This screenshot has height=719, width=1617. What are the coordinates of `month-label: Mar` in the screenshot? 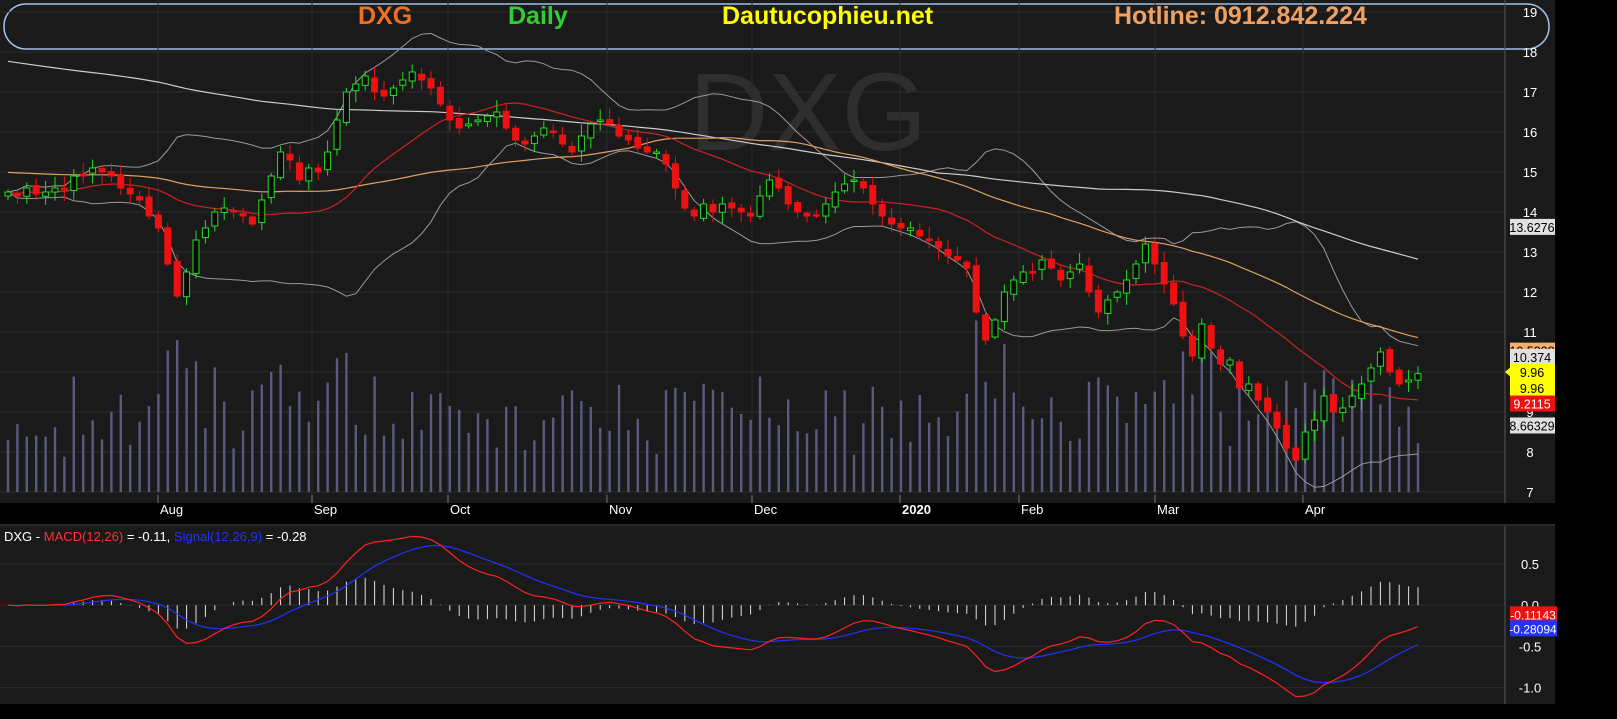 It's located at (1168, 509).